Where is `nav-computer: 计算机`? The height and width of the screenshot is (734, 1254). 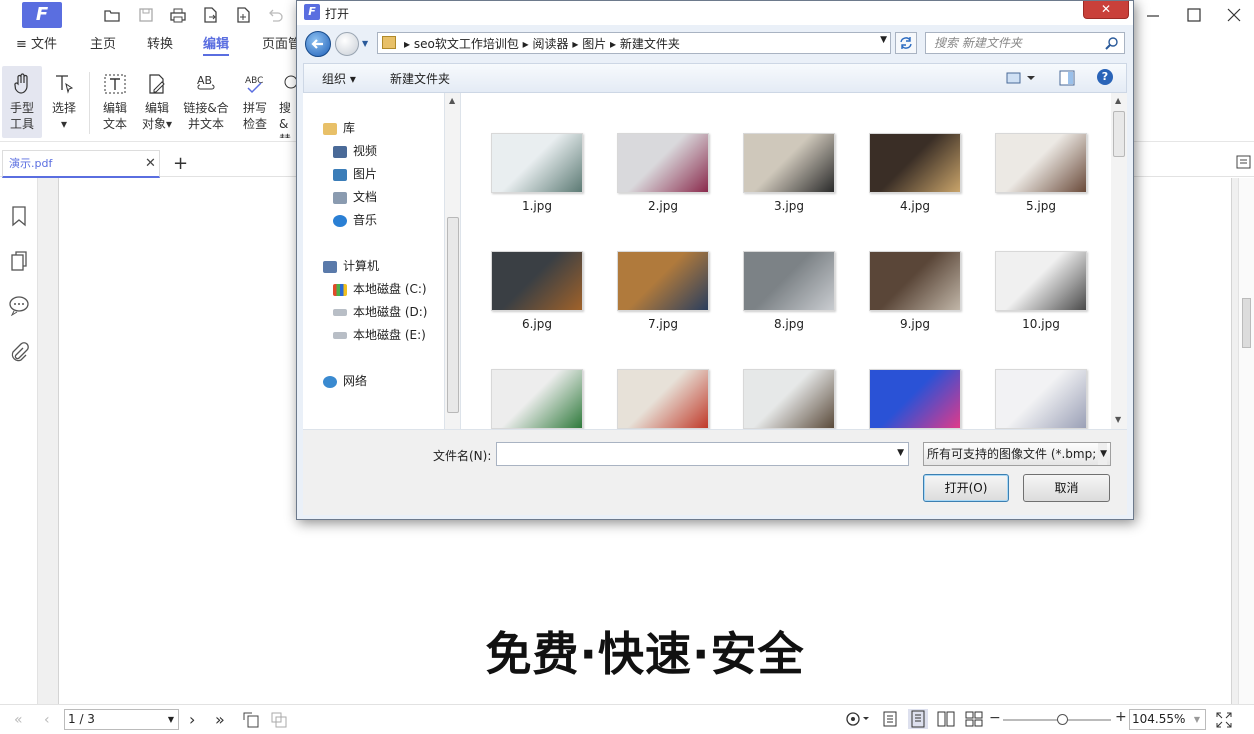 nav-computer: 计算机 is located at coordinates (351, 266).